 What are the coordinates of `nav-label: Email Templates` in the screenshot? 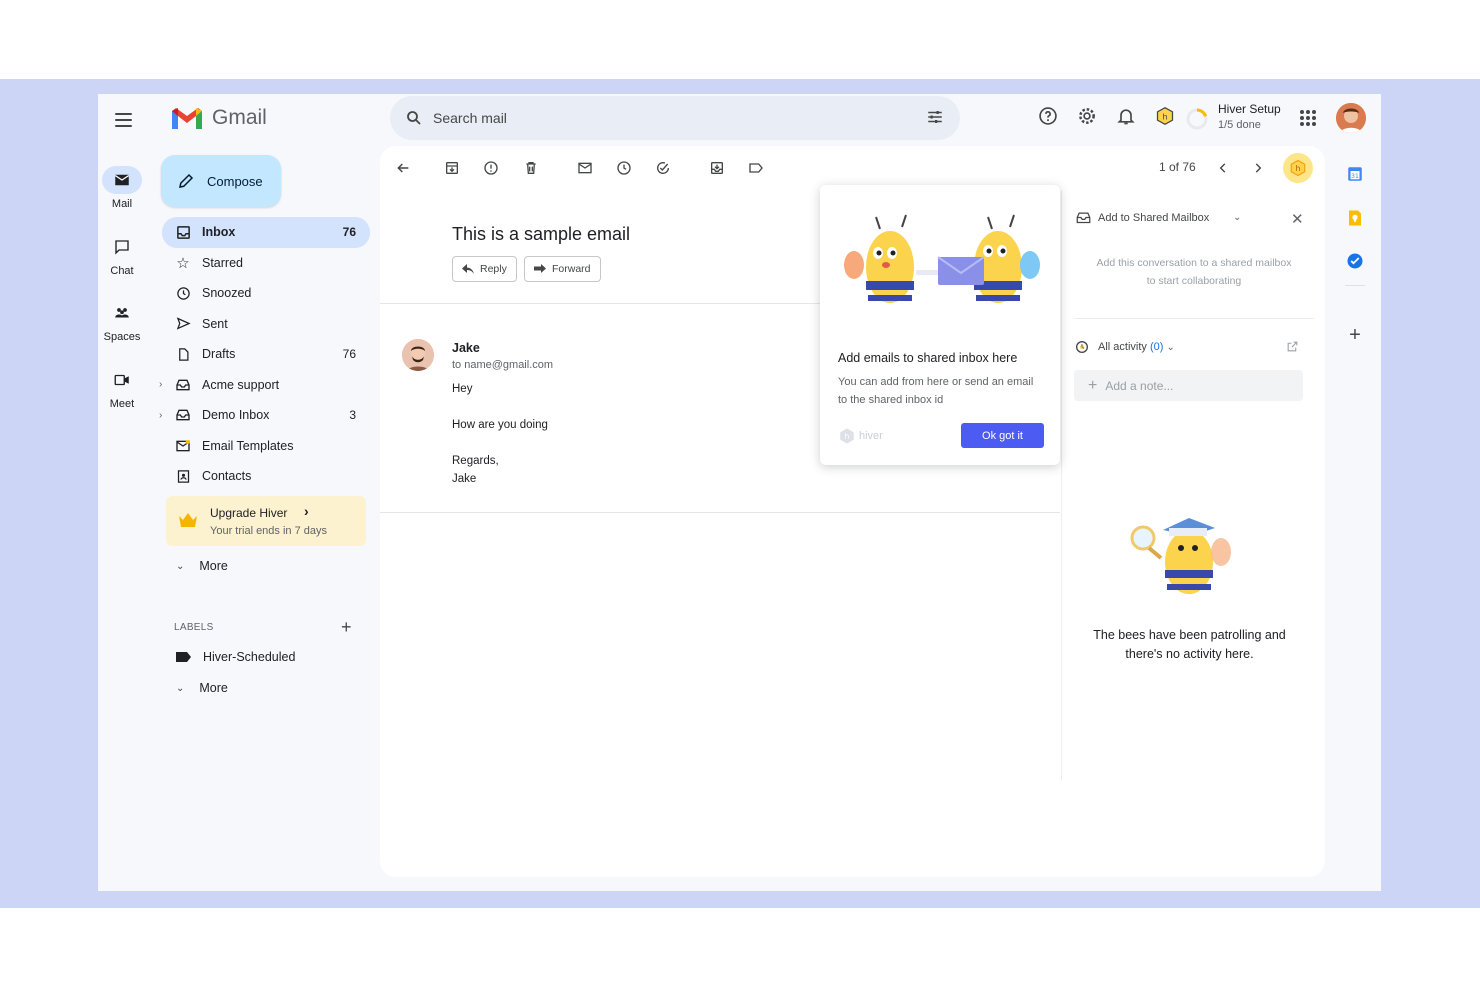 It's located at (248, 445).